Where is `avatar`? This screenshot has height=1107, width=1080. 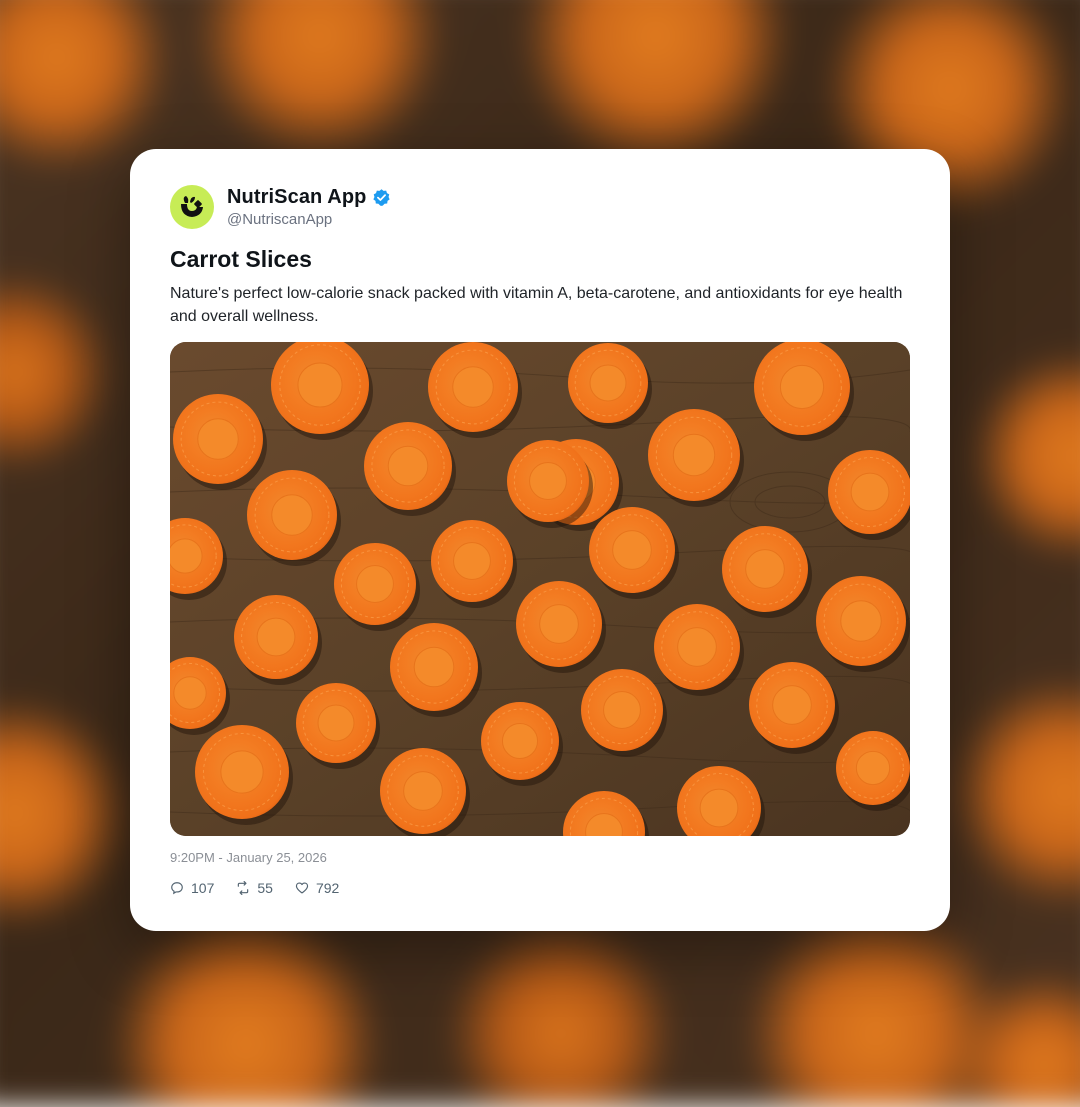 avatar is located at coordinates (192, 207).